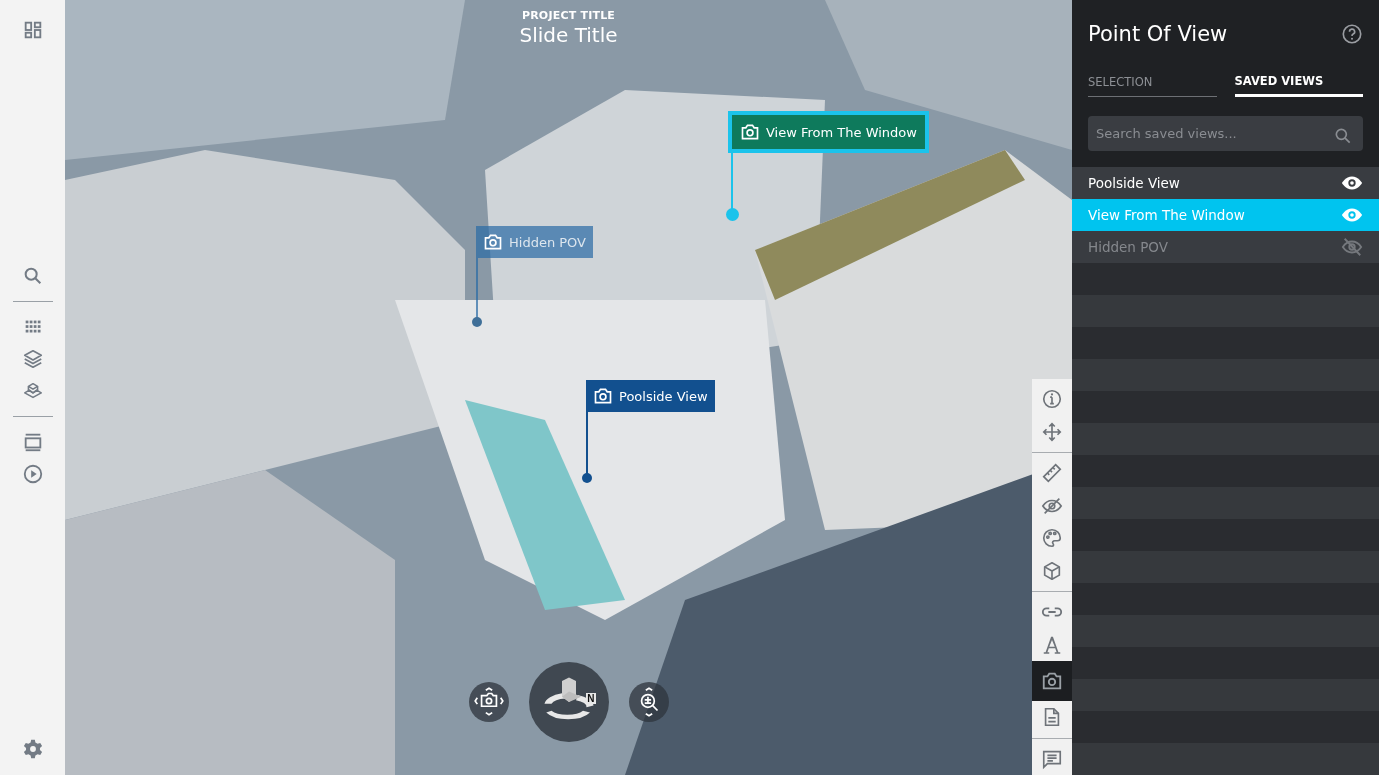  What do you see at coordinates (32, 359) in the screenshot?
I see `layers-icon` at bounding box center [32, 359].